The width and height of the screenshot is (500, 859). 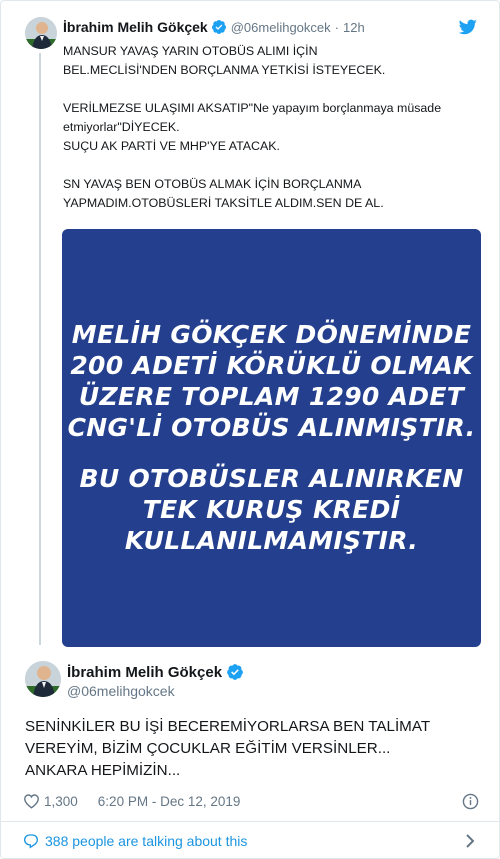 I want to click on main-author-name-row: İbrahim Melih Gökçek, so click(x=157, y=672).